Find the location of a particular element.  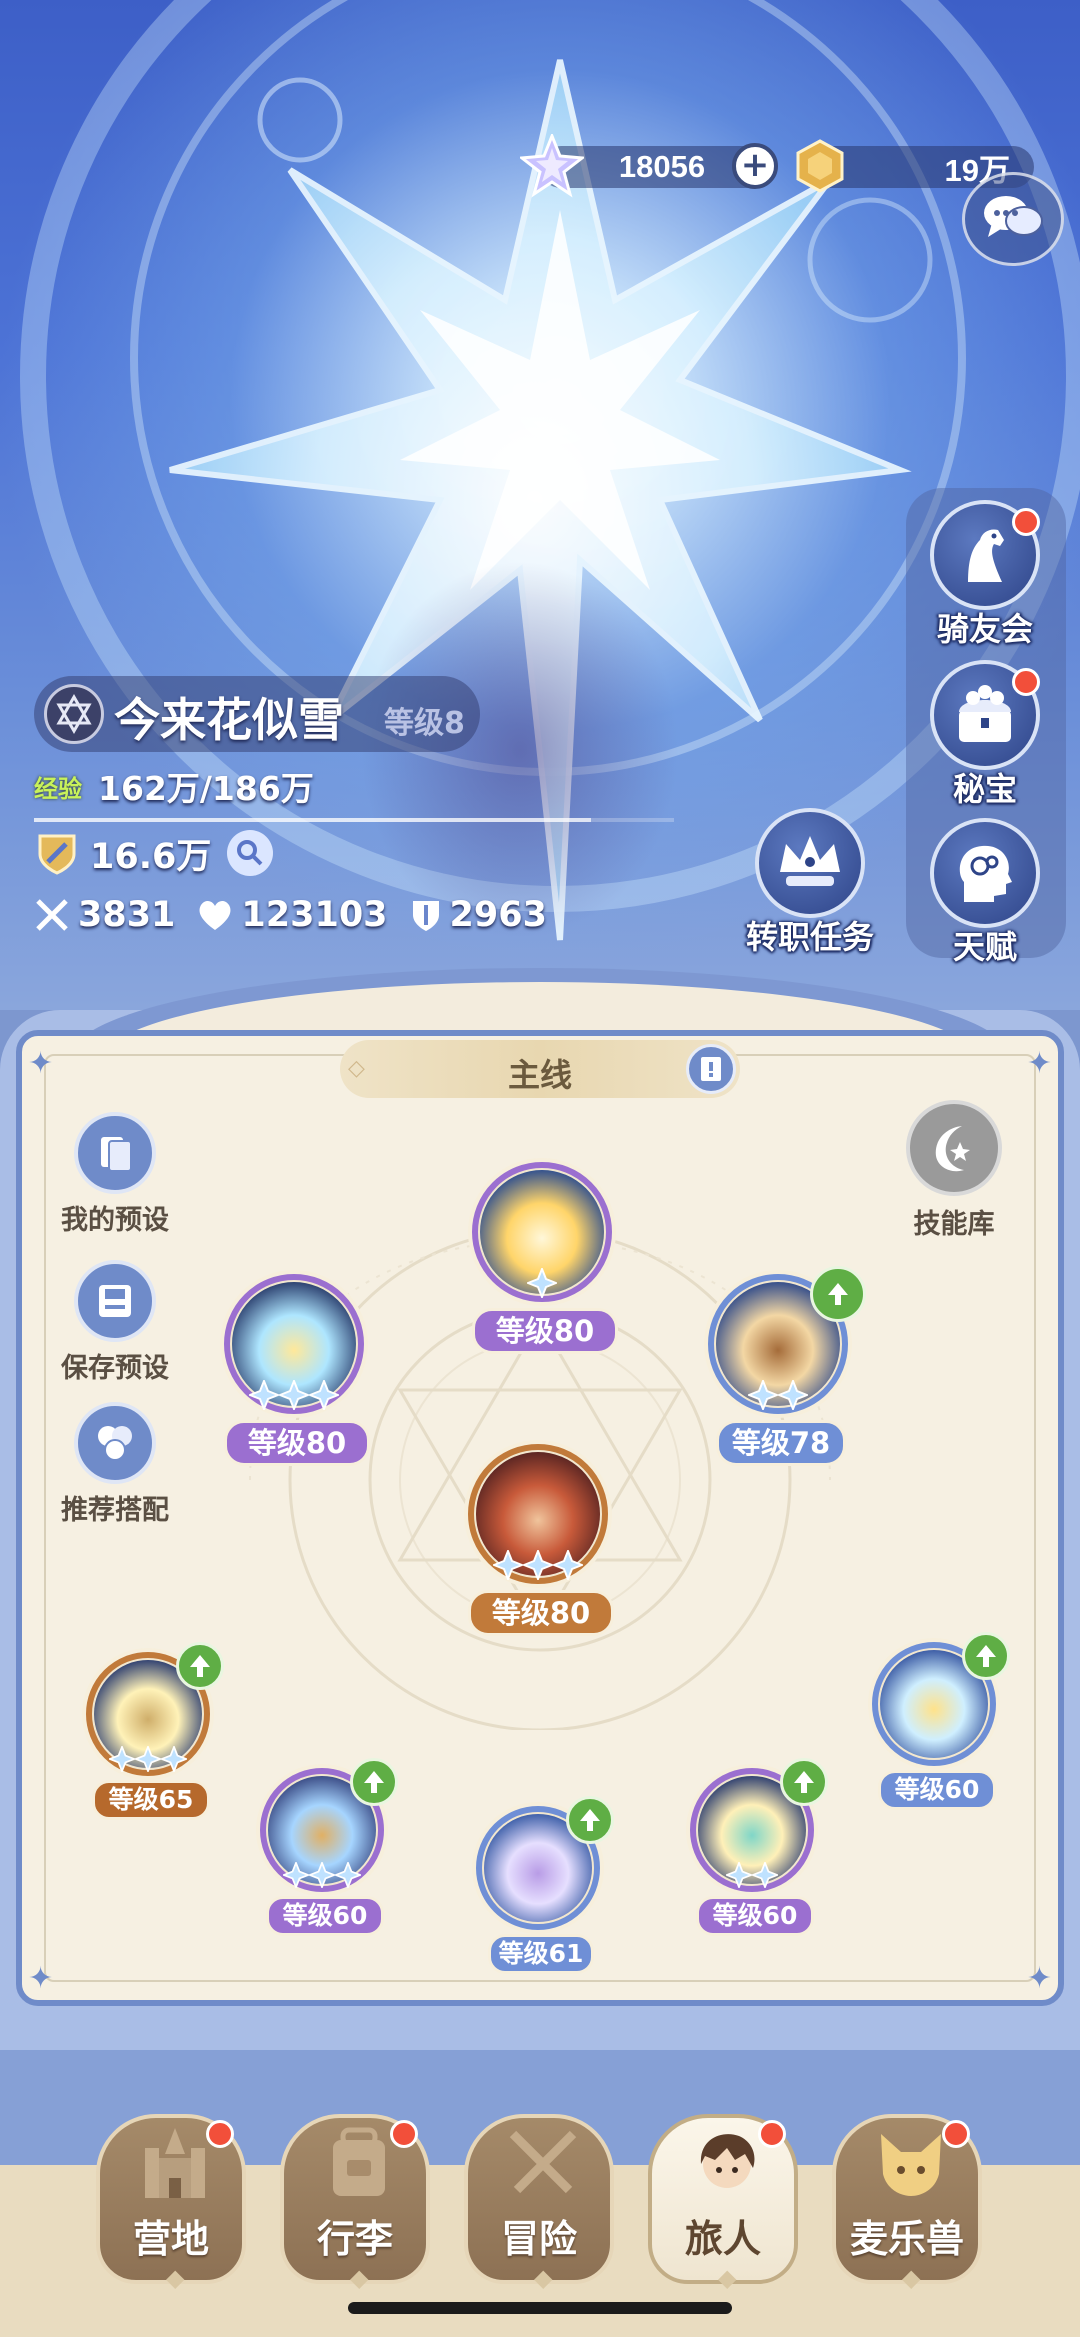

skill-node-p5: 等级60 is located at coordinates (941, 1721).